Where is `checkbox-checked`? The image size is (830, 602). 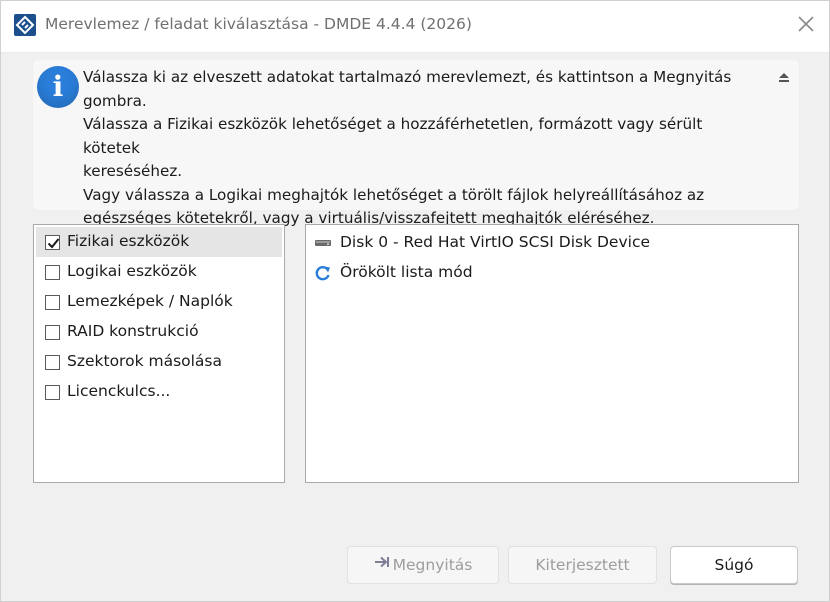
checkbox-checked is located at coordinates (52, 242).